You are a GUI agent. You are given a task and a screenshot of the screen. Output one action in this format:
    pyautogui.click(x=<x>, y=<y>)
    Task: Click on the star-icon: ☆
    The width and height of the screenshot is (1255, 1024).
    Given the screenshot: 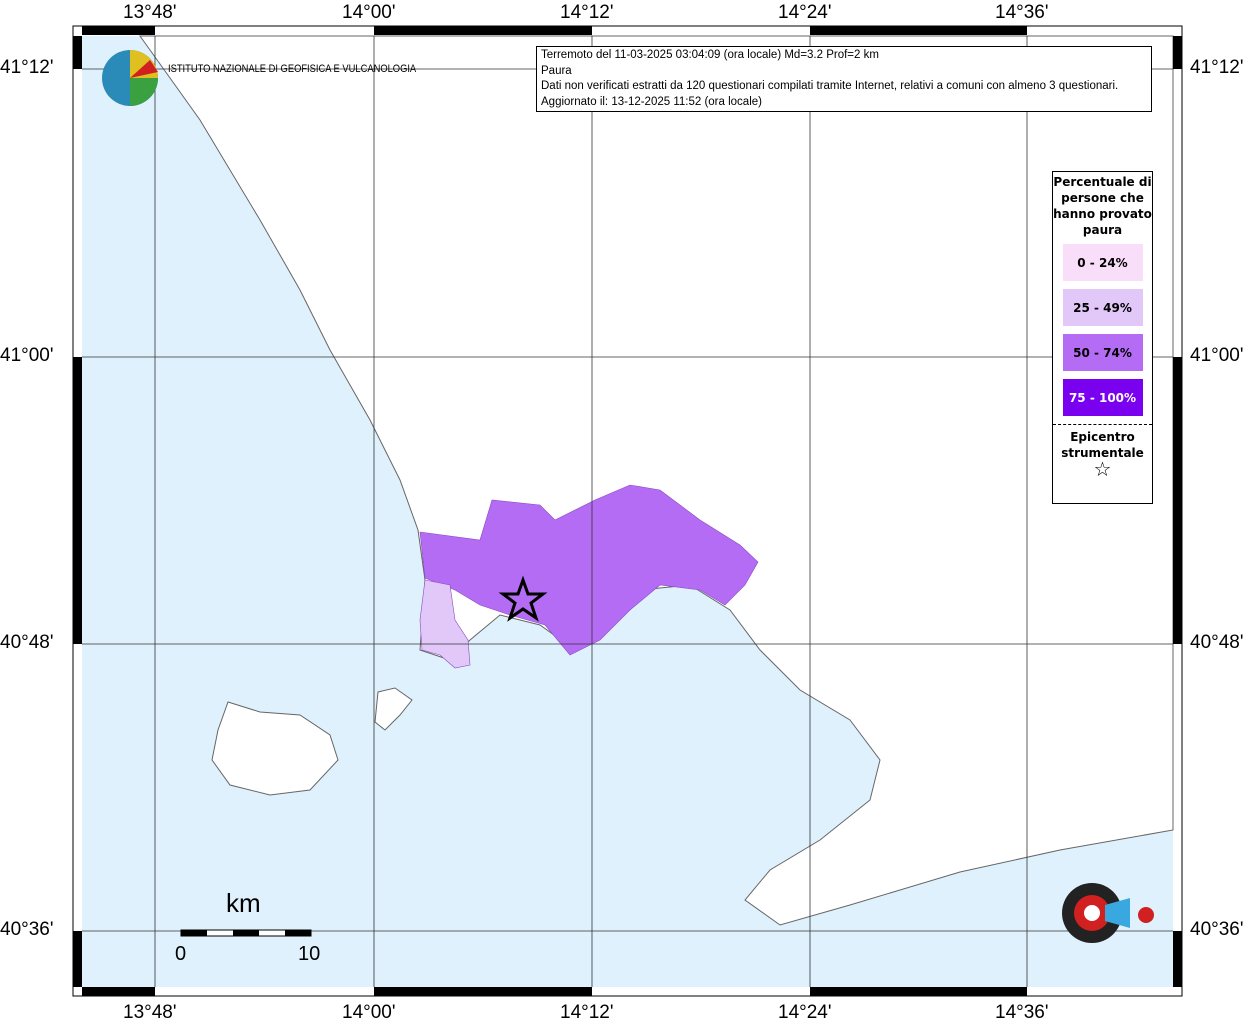 What is the action you would take?
    pyautogui.click(x=1102, y=469)
    